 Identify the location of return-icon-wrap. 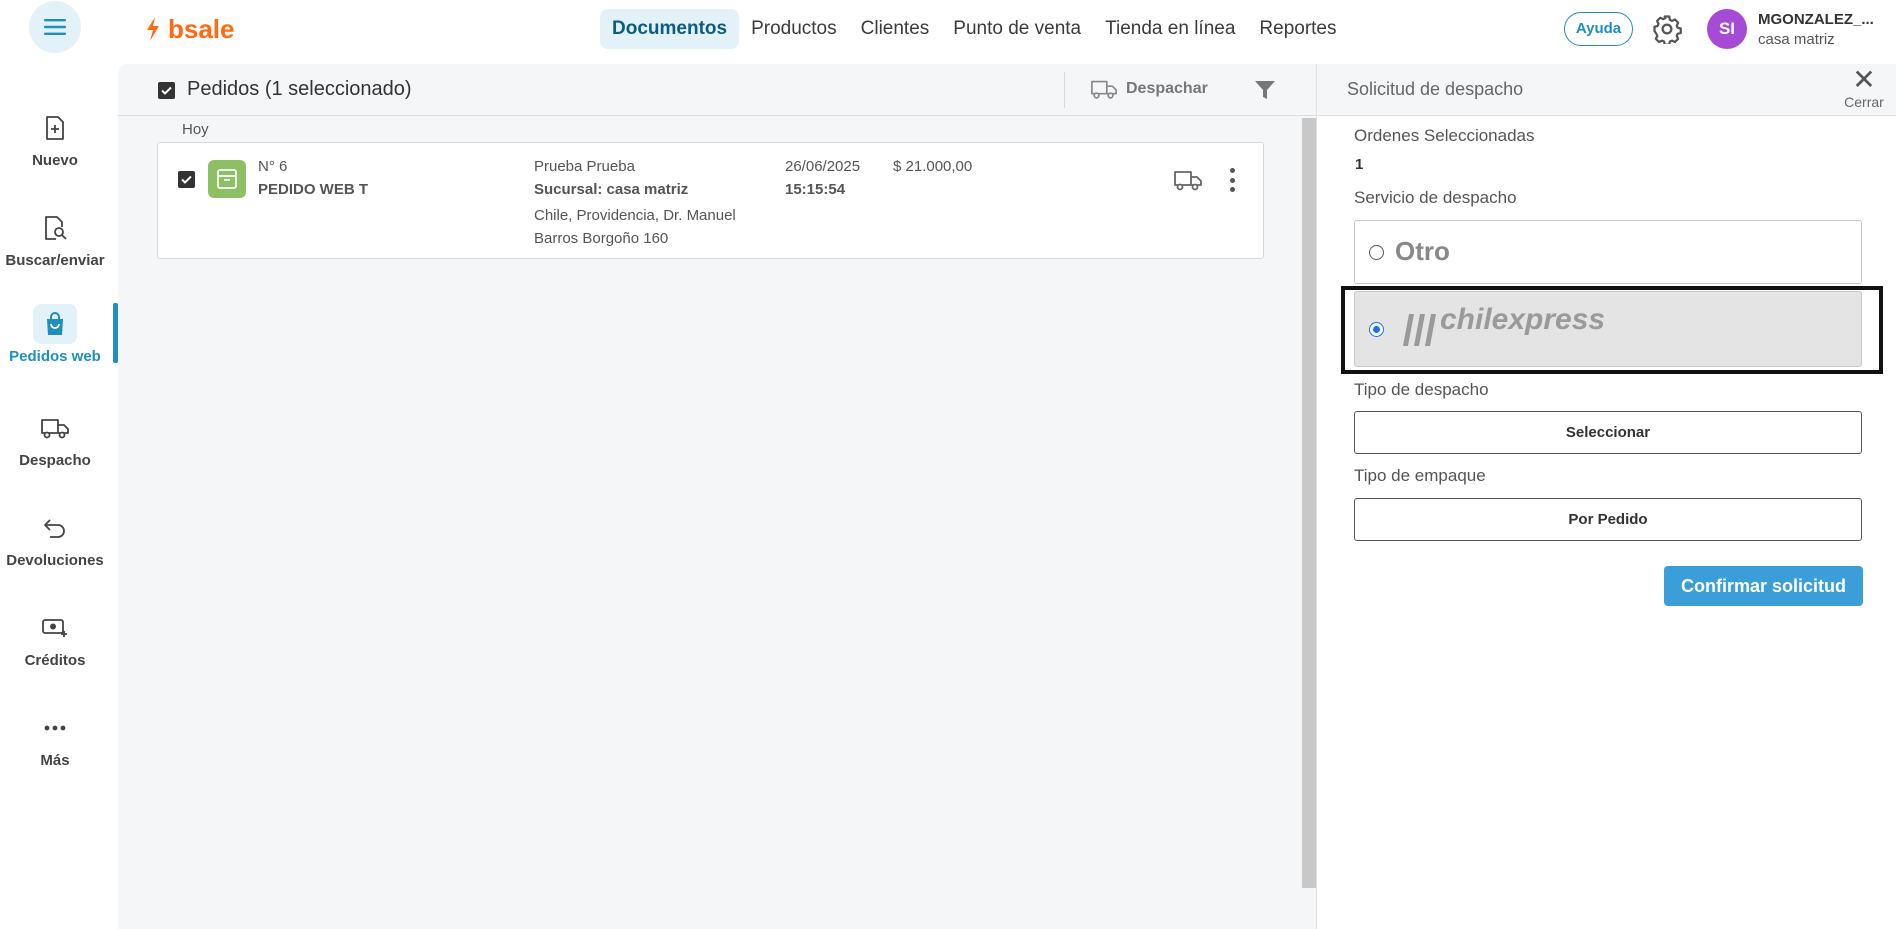
(55, 528).